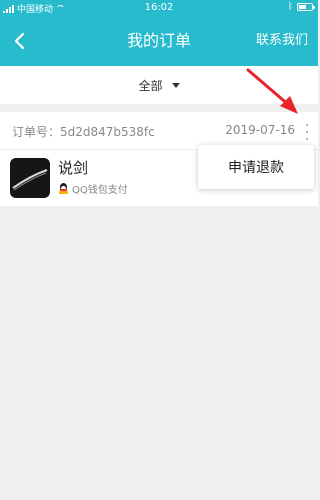 This screenshot has height=500, width=320. I want to click on payment-label: QQ钱包支付, so click(100, 190).